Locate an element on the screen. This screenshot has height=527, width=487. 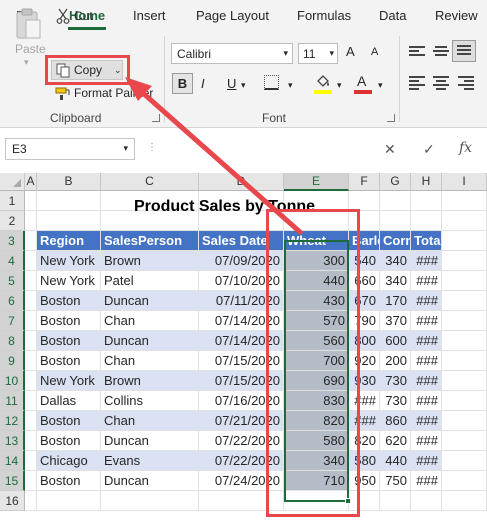
table-cell: 730 is located at coordinates (395, 381).